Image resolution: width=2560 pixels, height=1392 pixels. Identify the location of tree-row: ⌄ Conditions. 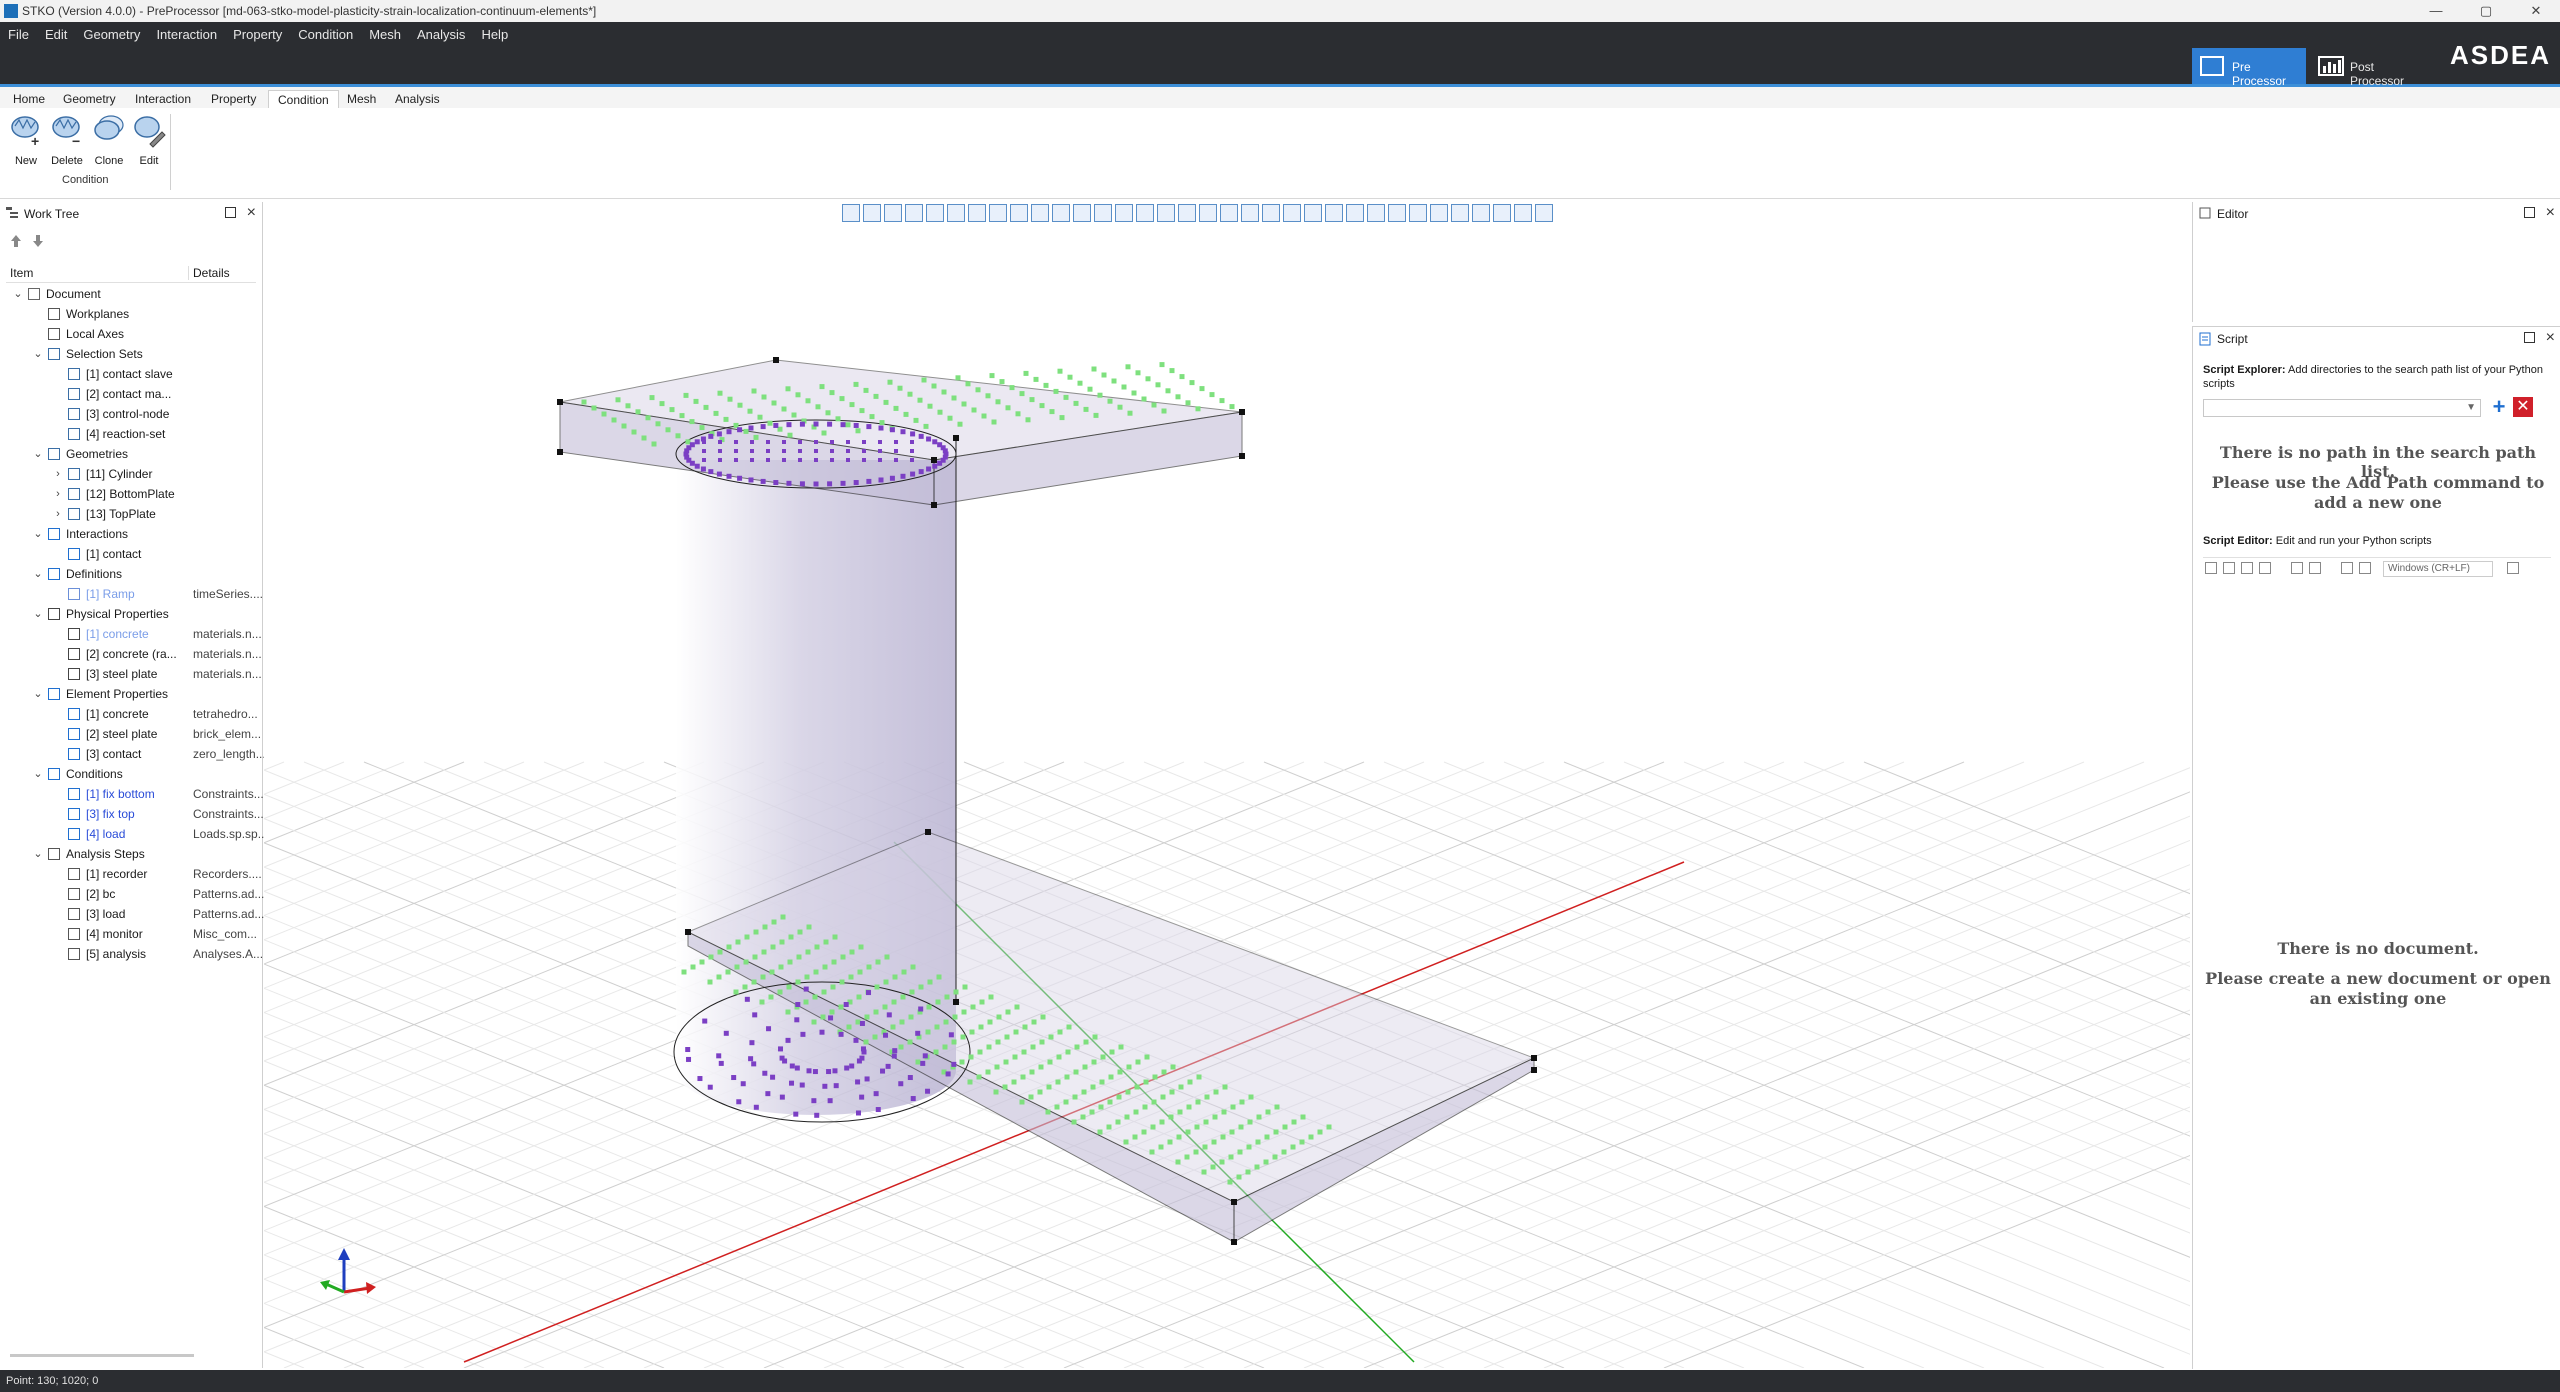
(132, 774).